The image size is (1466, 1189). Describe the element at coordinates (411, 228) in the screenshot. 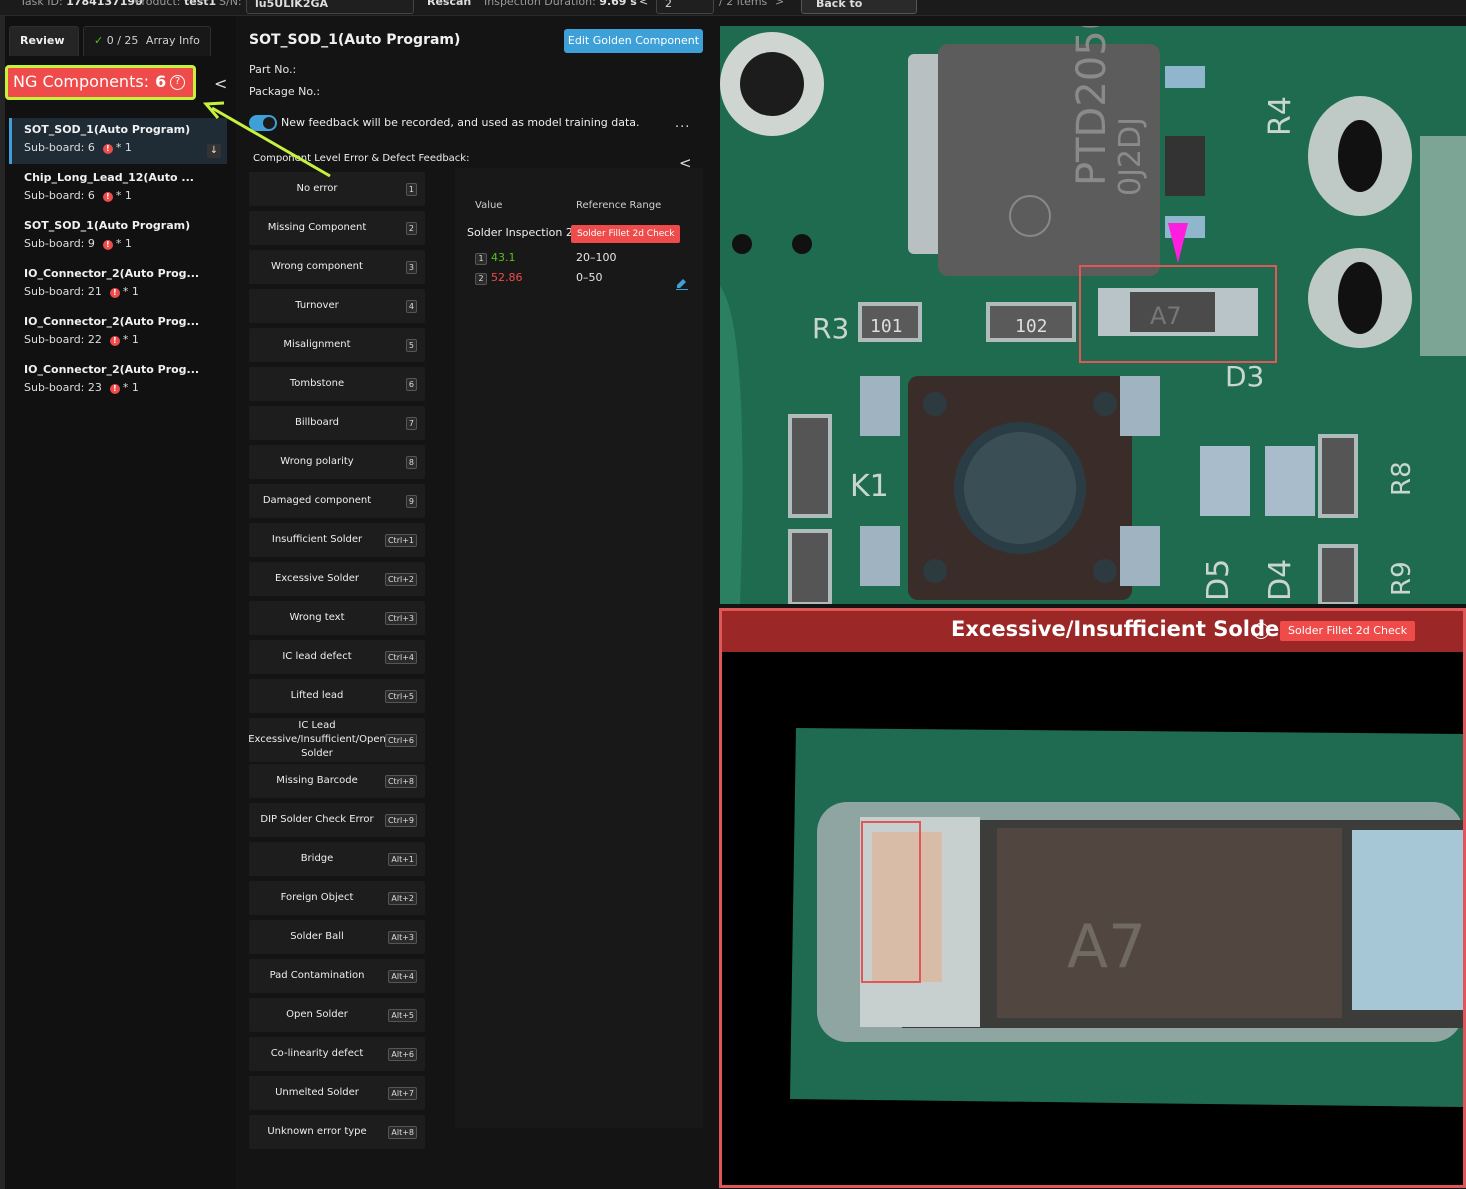

I see `shortcut-key: 2` at that location.